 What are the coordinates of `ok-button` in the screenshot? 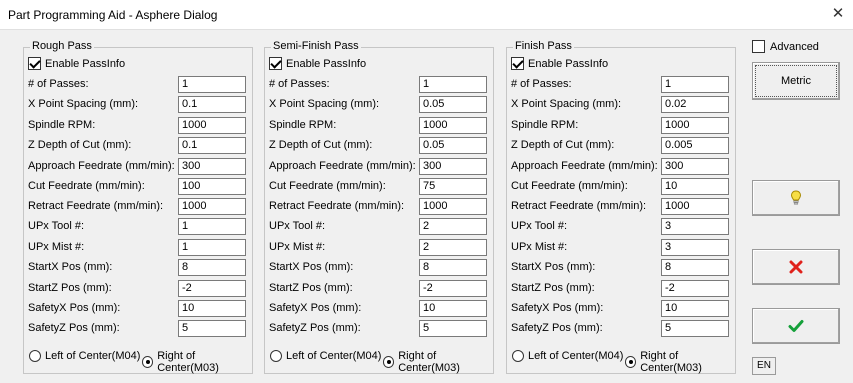 It's located at (796, 326).